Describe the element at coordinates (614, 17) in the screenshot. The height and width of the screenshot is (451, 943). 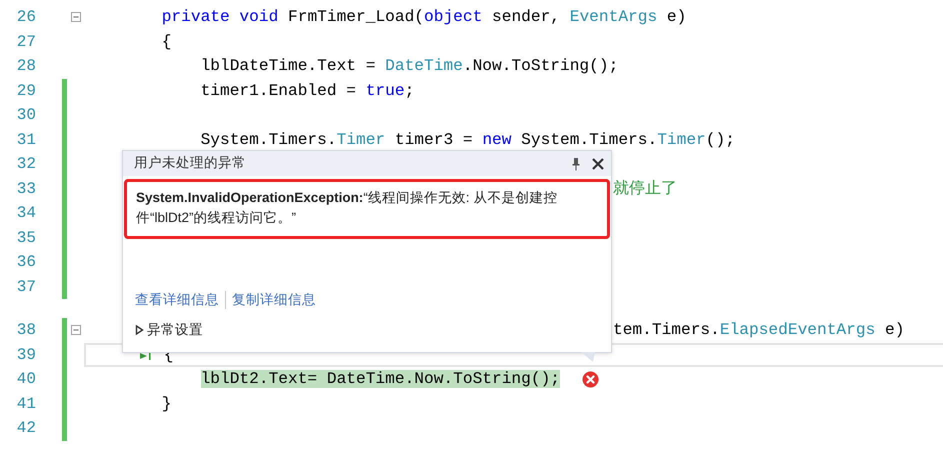
I see `code-token: EventArgs` at that location.